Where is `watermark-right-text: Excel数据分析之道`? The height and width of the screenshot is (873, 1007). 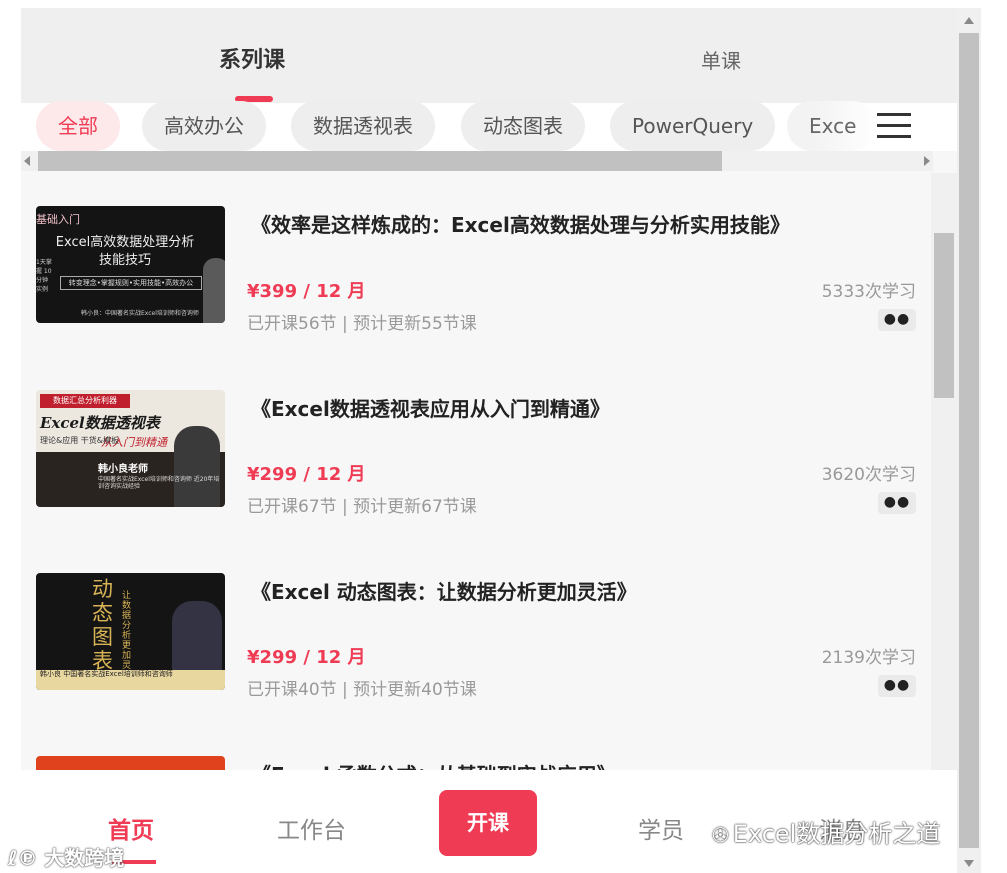 watermark-right-text: Excel数据分析之道 is located at coordinates (836, 834).